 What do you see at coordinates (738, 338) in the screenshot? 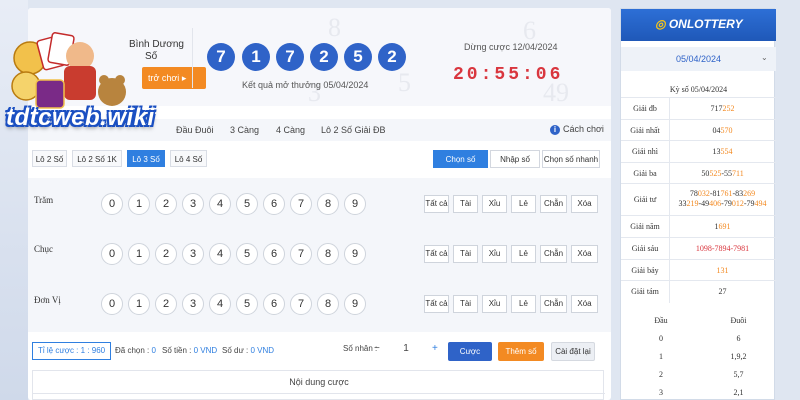
I see `duoi-value: 6` at bounding box center [738, 338].